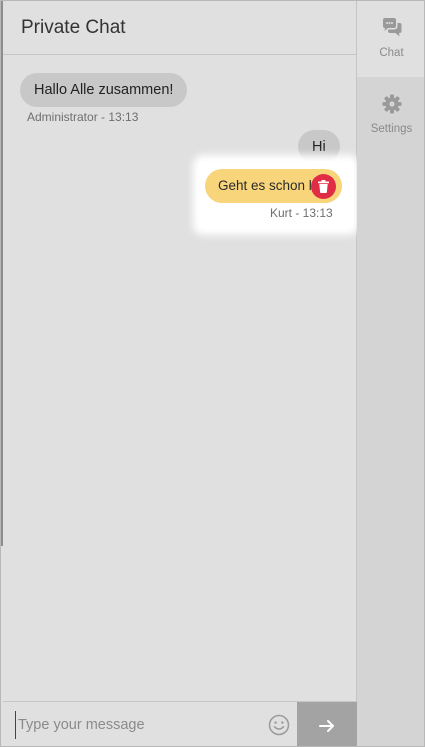  Describe the element at coordinates (391, 129) in the screenshot. I see `tab-label: Settings` at that location.